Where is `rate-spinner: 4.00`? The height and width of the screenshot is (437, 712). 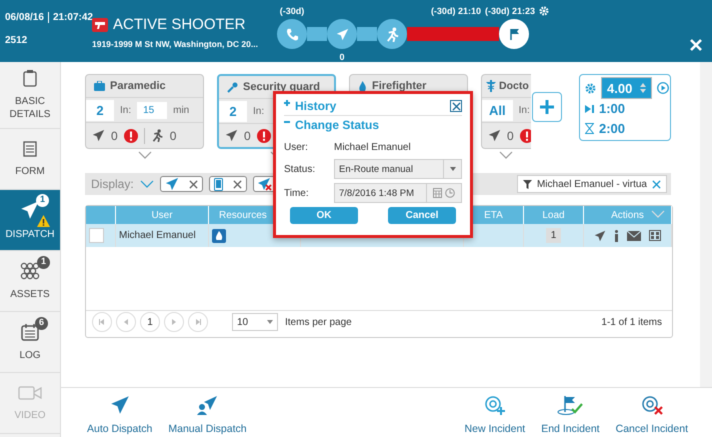
rate-spinner: 4.00 is located at coordinates (626, 88).